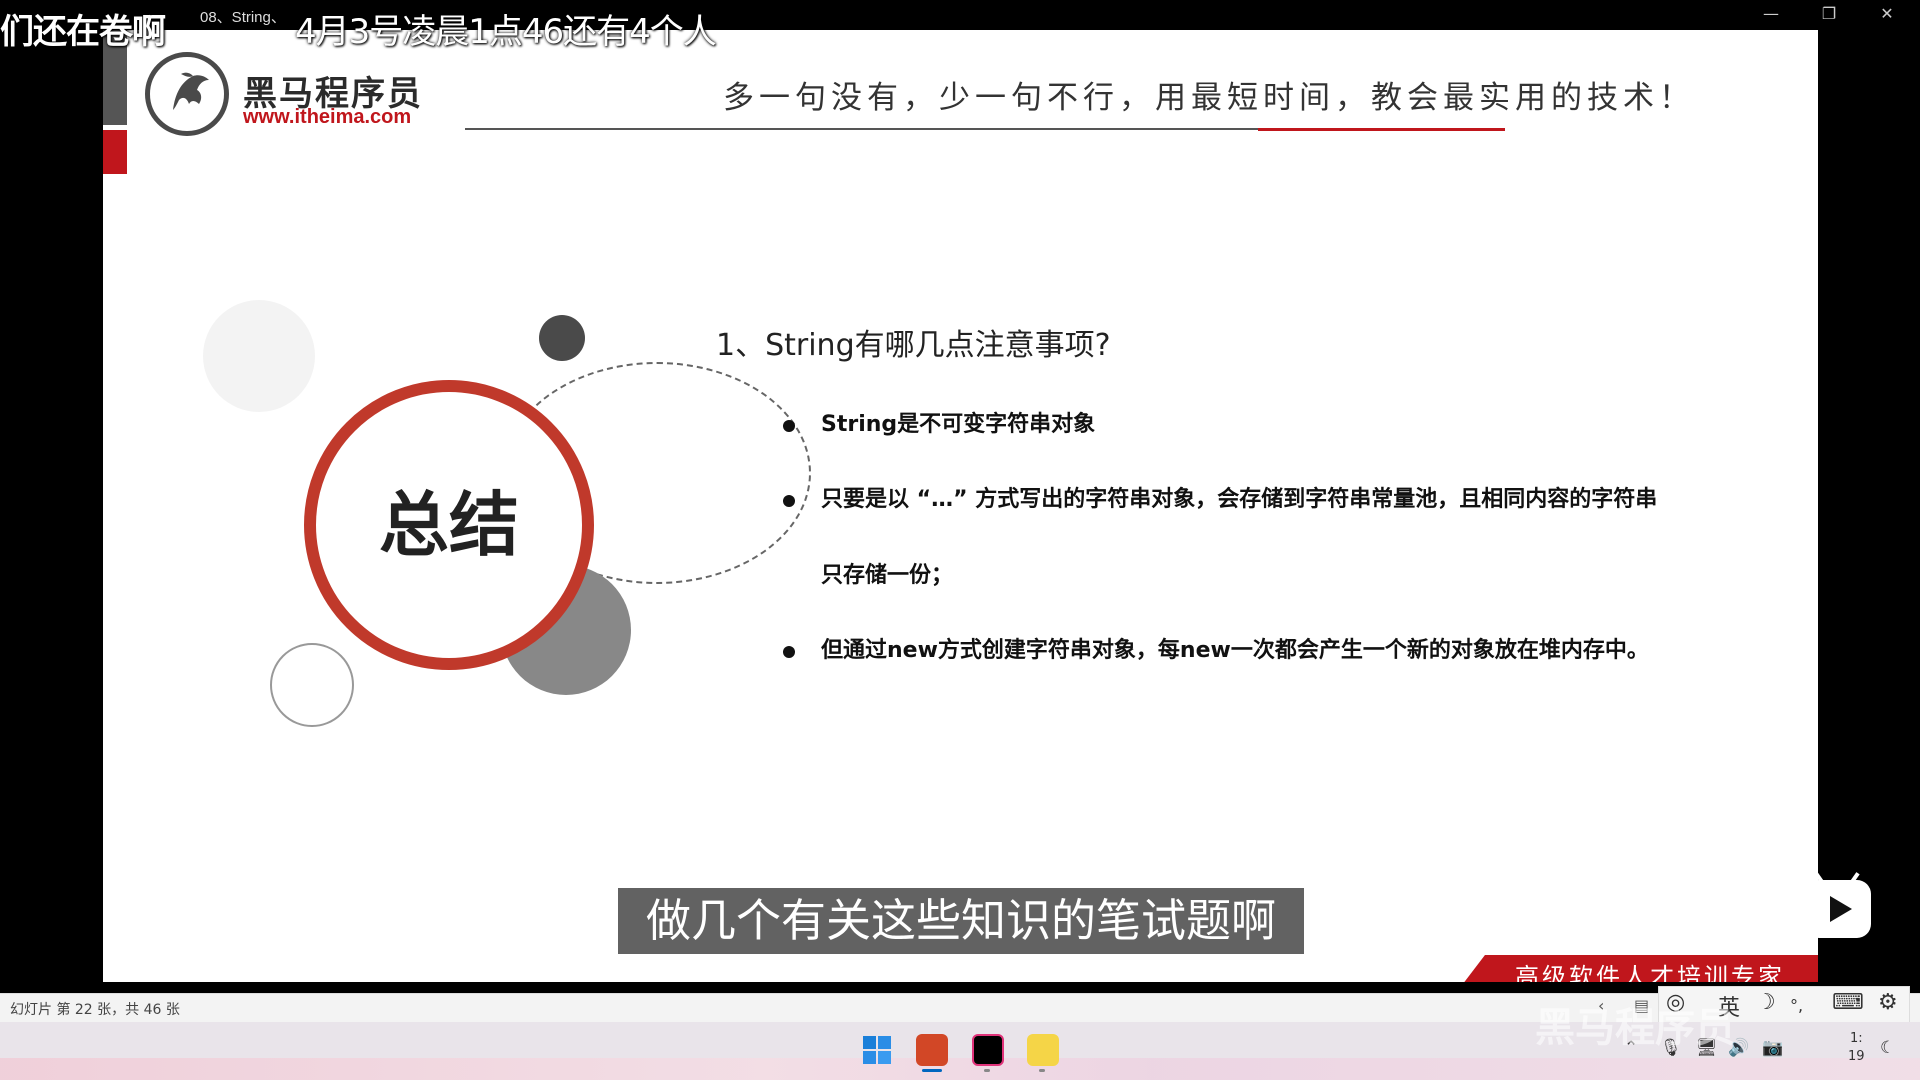  I want to click on slide-slogan: 多一句没有，少一句不行，用最短时间，教会最实用的技术！, so click(1209, 98).